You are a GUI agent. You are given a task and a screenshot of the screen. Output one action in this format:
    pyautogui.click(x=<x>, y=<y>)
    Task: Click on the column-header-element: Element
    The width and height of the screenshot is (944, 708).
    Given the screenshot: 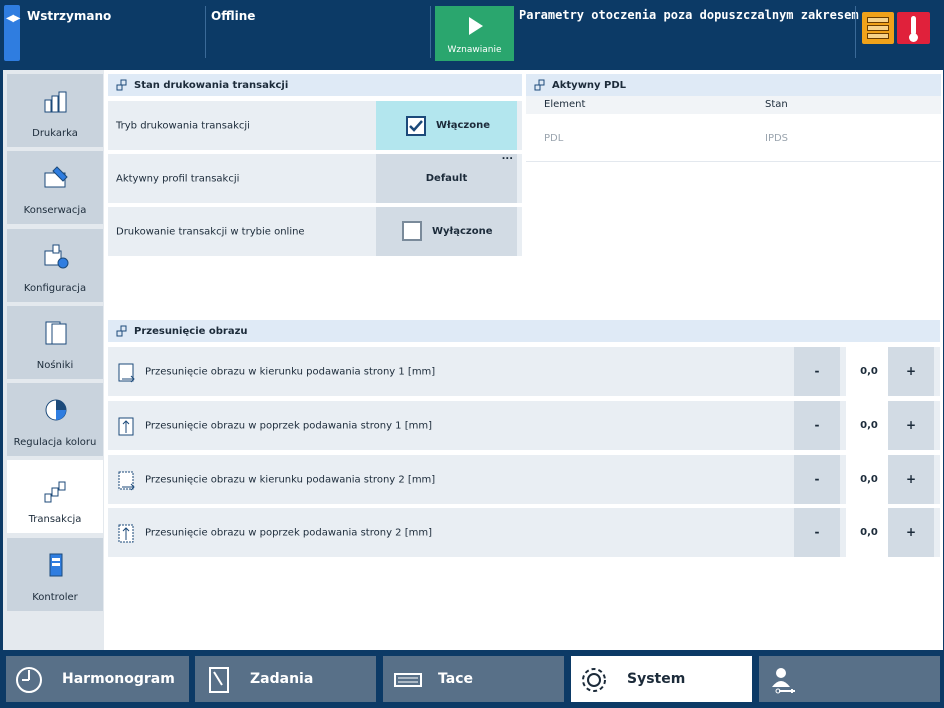 What is the action you would take?
    pyautogui.click(x=565, y=104)
    